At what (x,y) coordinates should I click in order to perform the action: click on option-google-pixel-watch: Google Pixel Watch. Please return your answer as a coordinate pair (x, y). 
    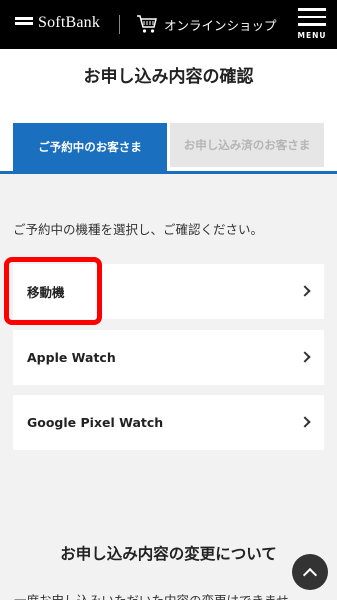
    Looking at the image, I should click on (168, 422).